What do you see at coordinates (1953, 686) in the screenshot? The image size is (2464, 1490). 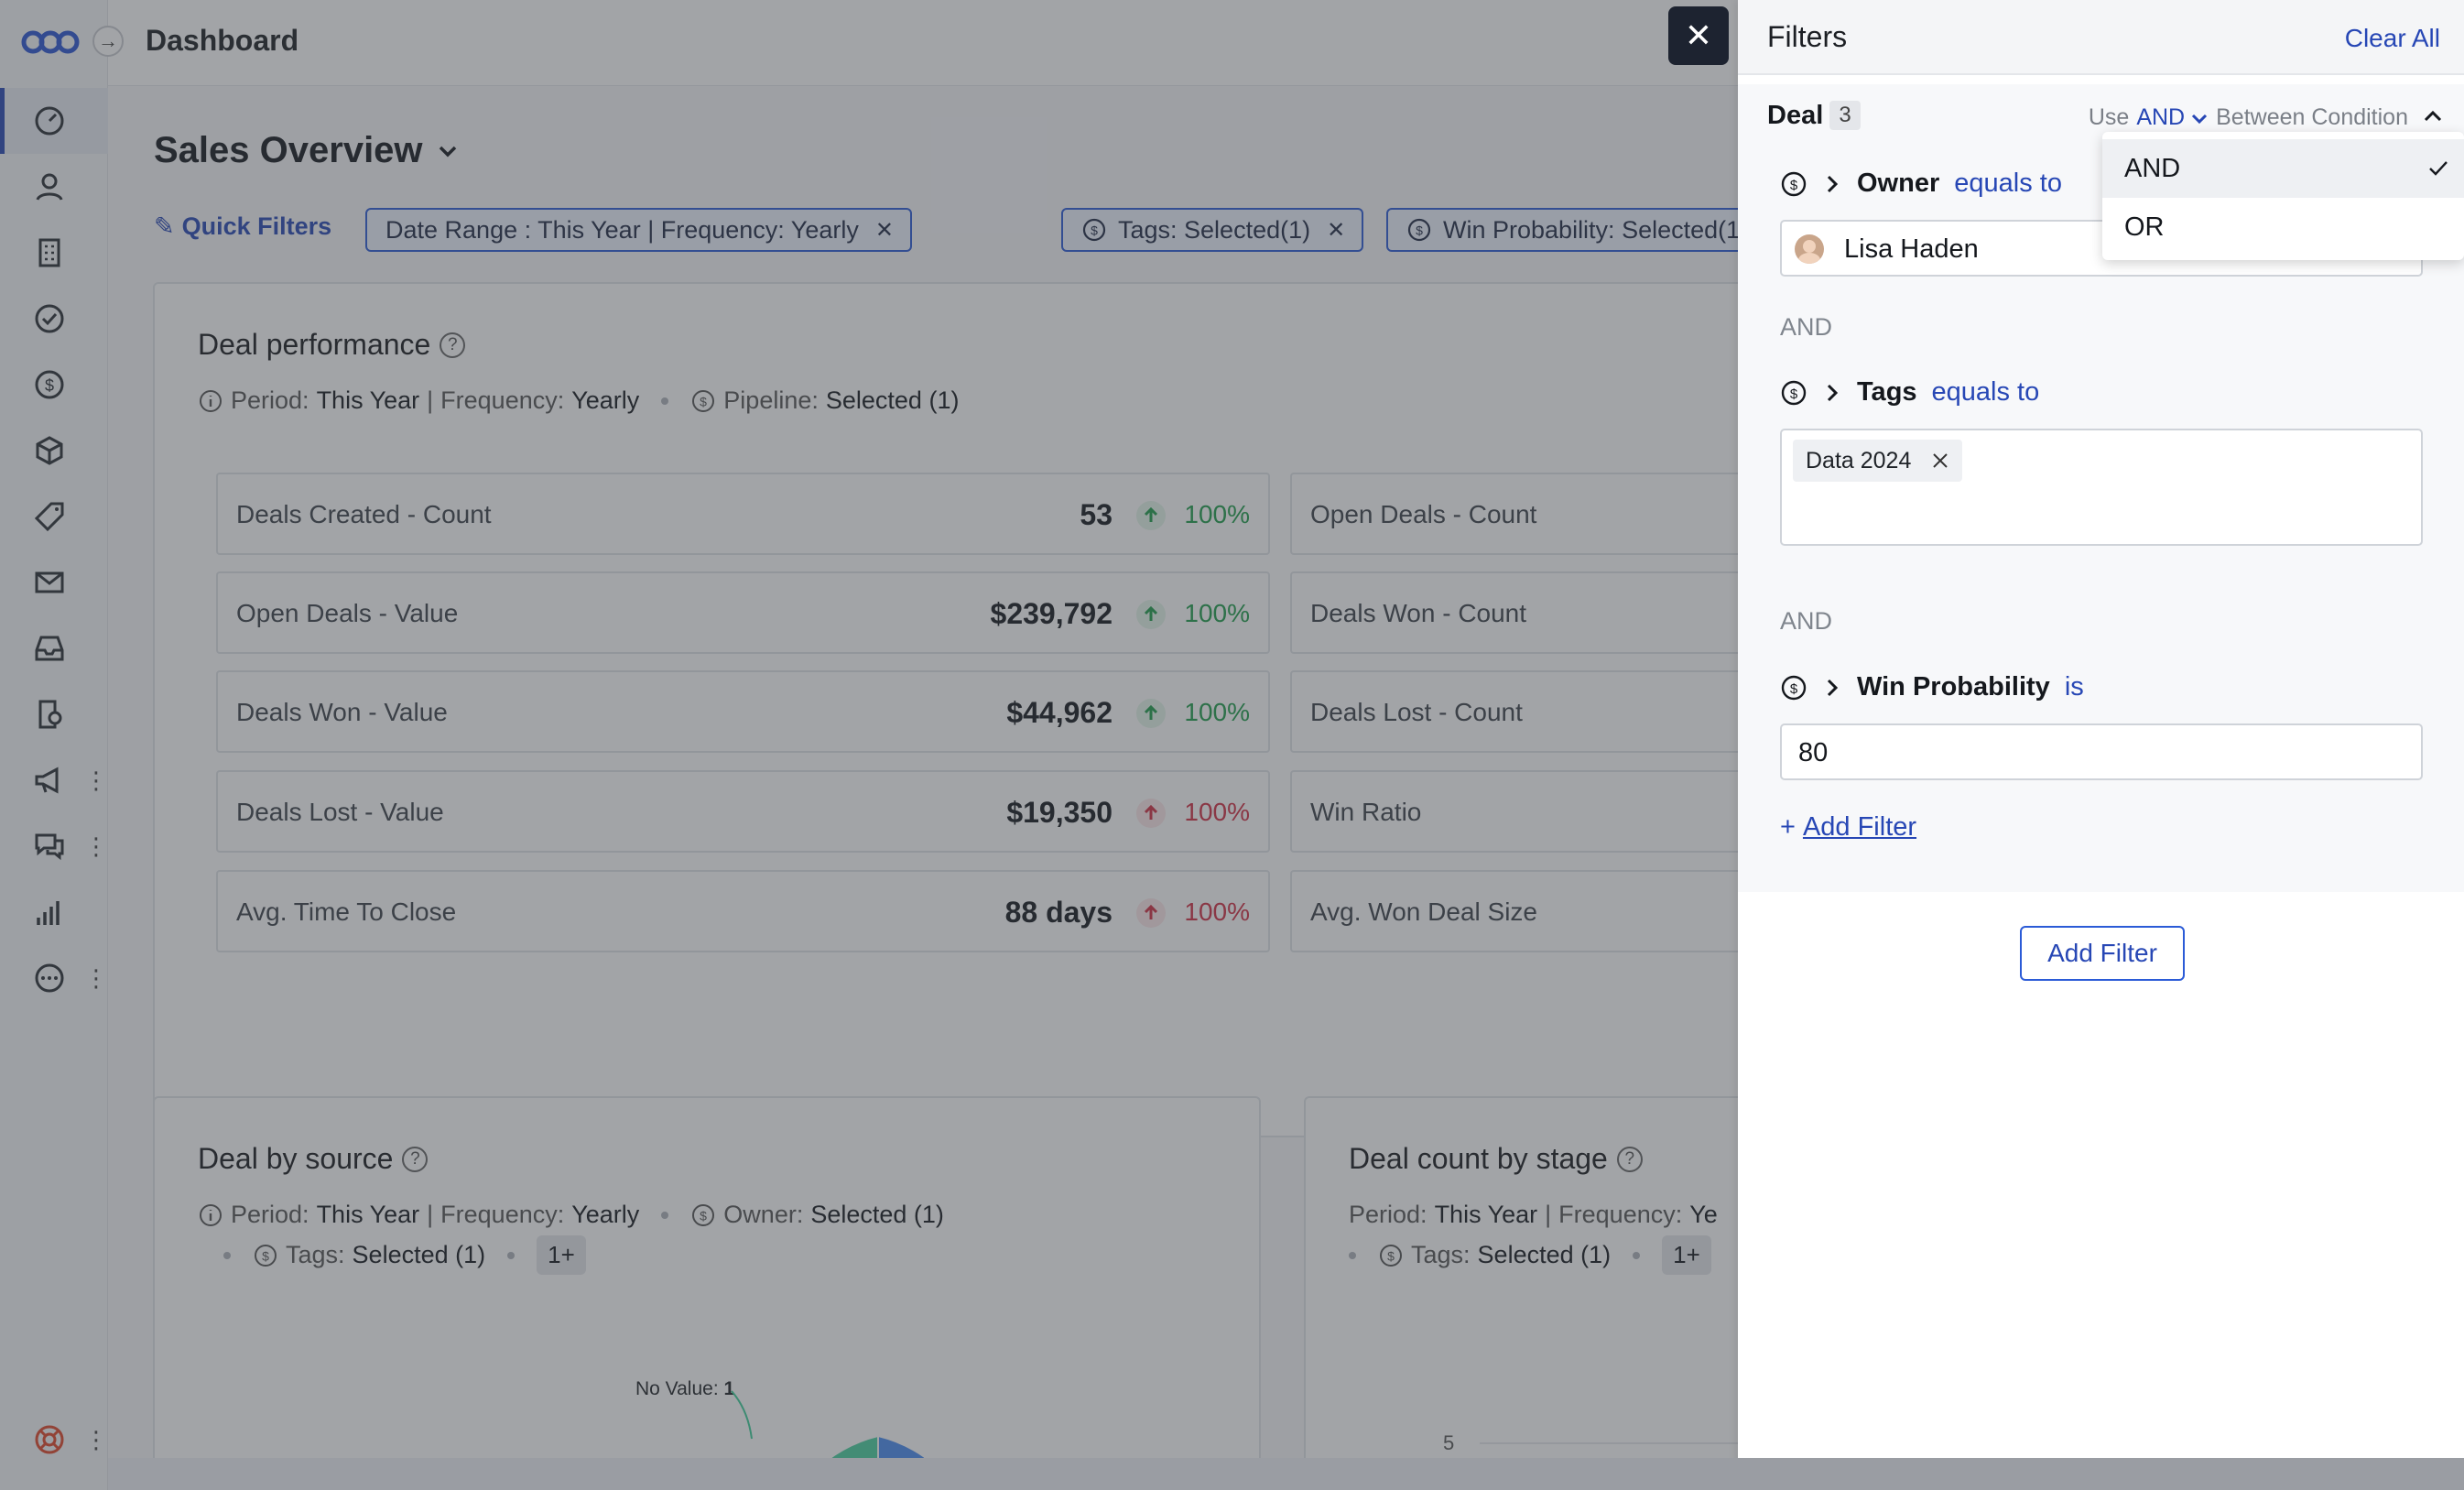 I see `rule-field: Win Probability` at bounding box center [1953, 686].